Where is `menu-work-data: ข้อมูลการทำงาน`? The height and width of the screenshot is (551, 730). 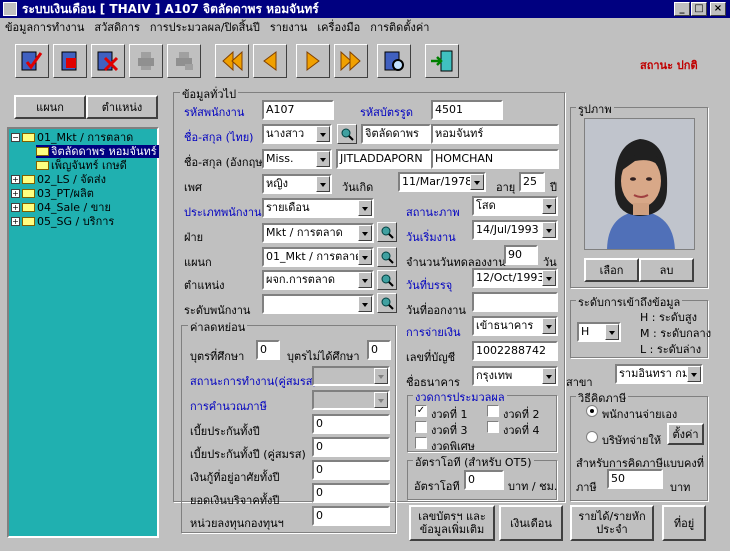
menu-work-data: ข้อมูลการทำงาน is located at coordinates (44, 28).